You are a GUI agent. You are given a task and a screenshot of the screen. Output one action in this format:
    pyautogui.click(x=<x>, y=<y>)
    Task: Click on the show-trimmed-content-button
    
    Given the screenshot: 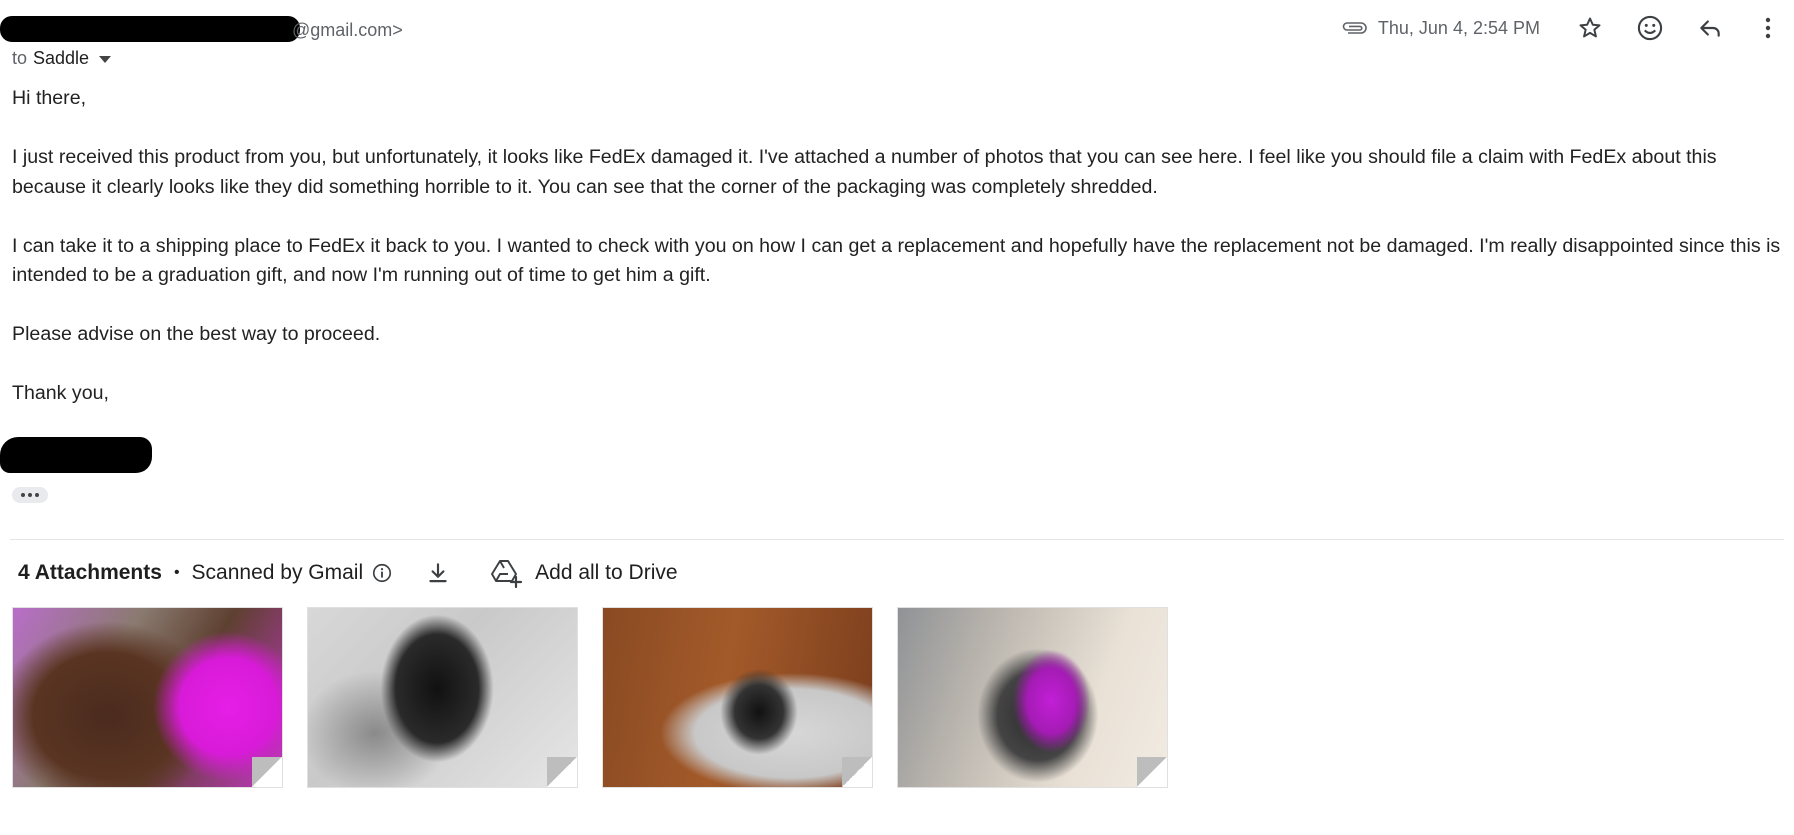 What is the action you would take?
    pyautogui.click(x=30, y=495)
    